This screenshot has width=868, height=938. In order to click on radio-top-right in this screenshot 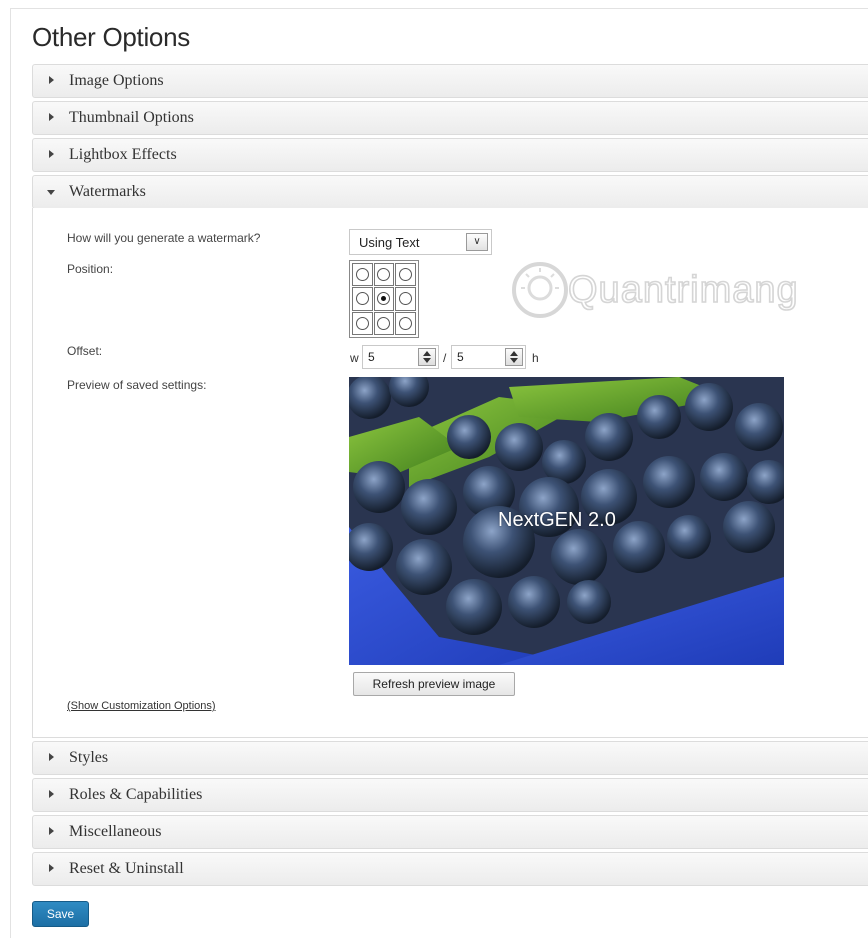, I will do `click(406, 275)`.